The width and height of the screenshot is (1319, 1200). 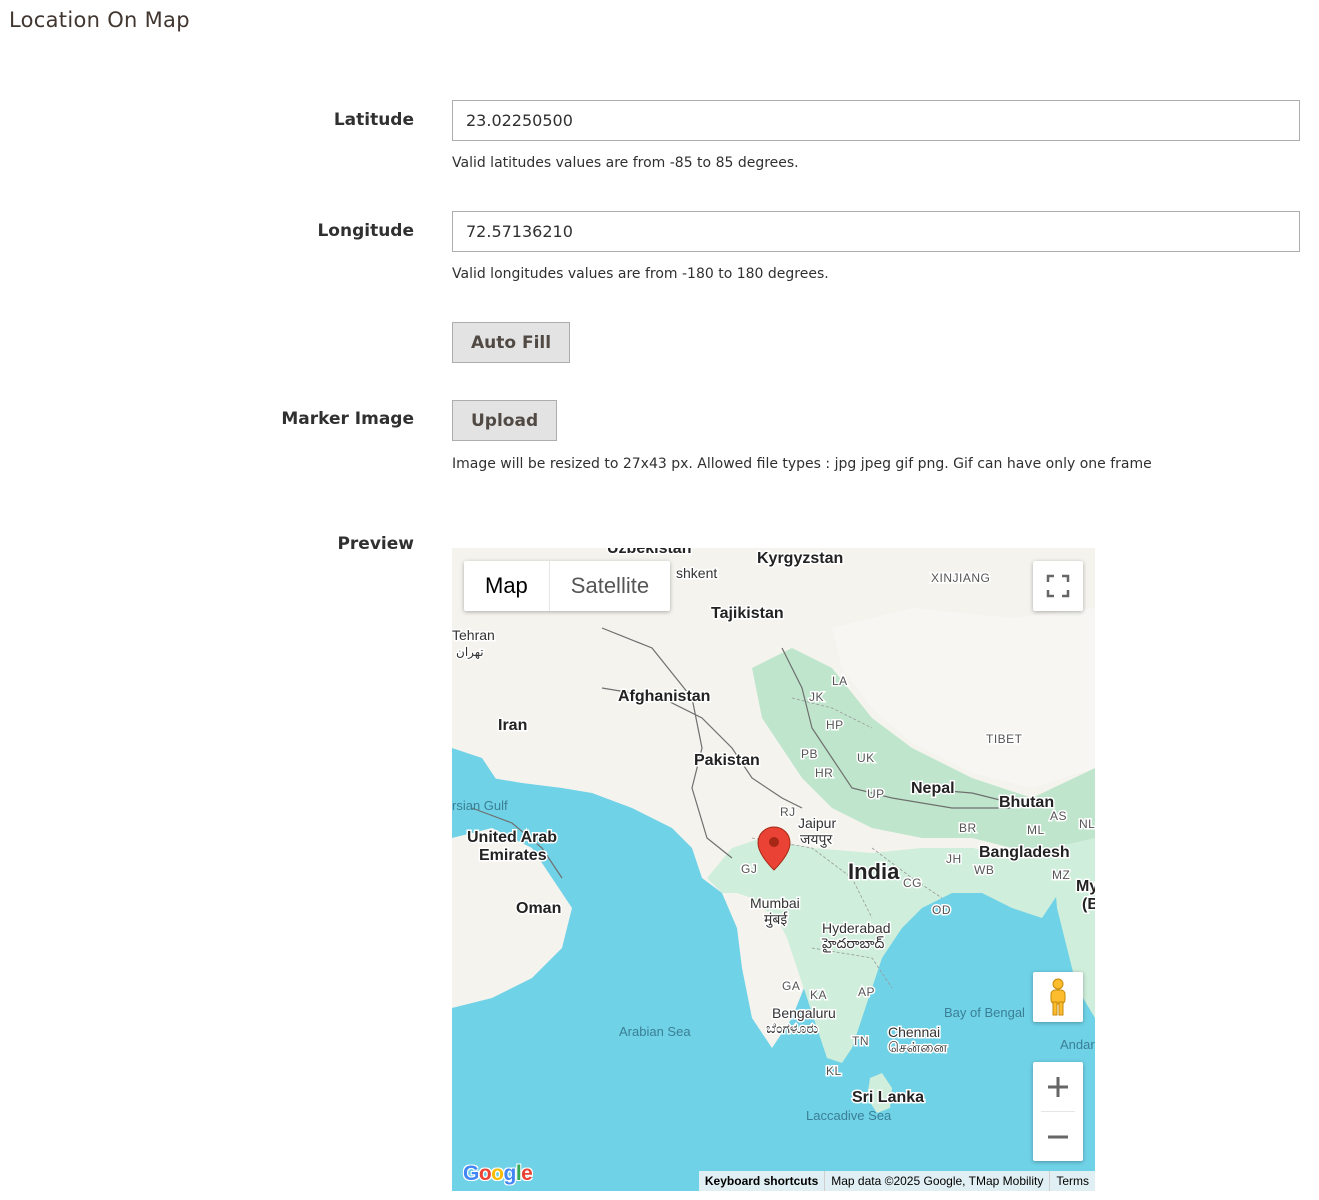 I want to click on longitude-input, so click(x=876, y=231).